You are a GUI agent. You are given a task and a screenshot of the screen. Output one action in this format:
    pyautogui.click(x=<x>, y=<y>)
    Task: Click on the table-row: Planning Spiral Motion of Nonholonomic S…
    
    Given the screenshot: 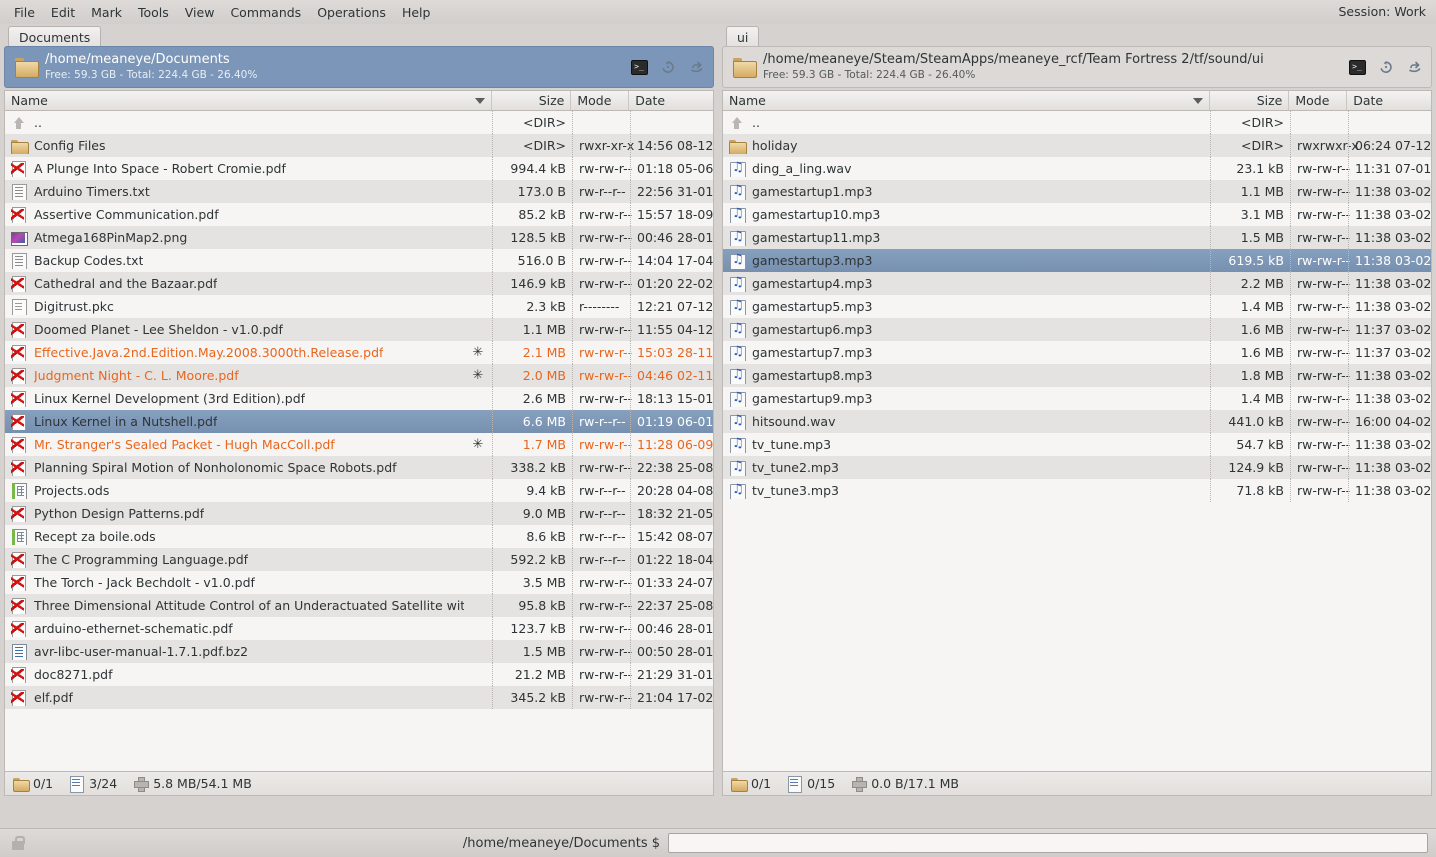 What is the action you would take?
    pyautogui.click(x=359, y=467)
    